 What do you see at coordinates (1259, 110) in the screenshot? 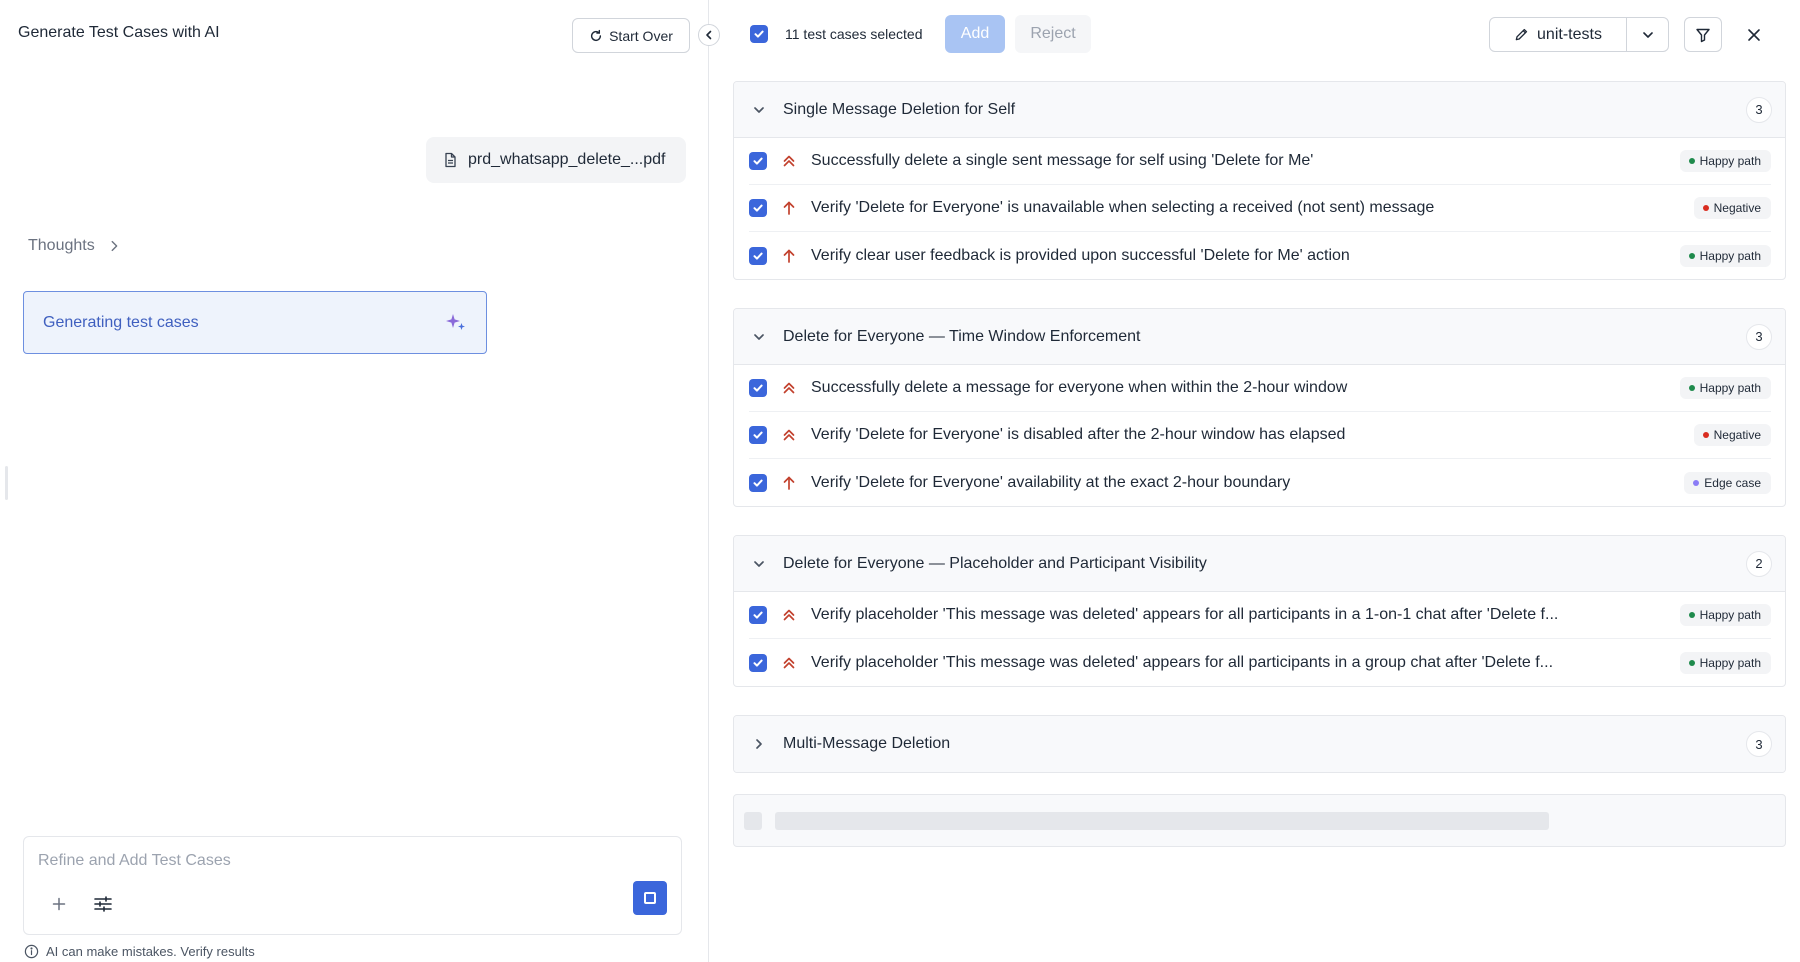
I see `group-header: Single Message Deletion for Self 3` at bounding box center [1259, 110].